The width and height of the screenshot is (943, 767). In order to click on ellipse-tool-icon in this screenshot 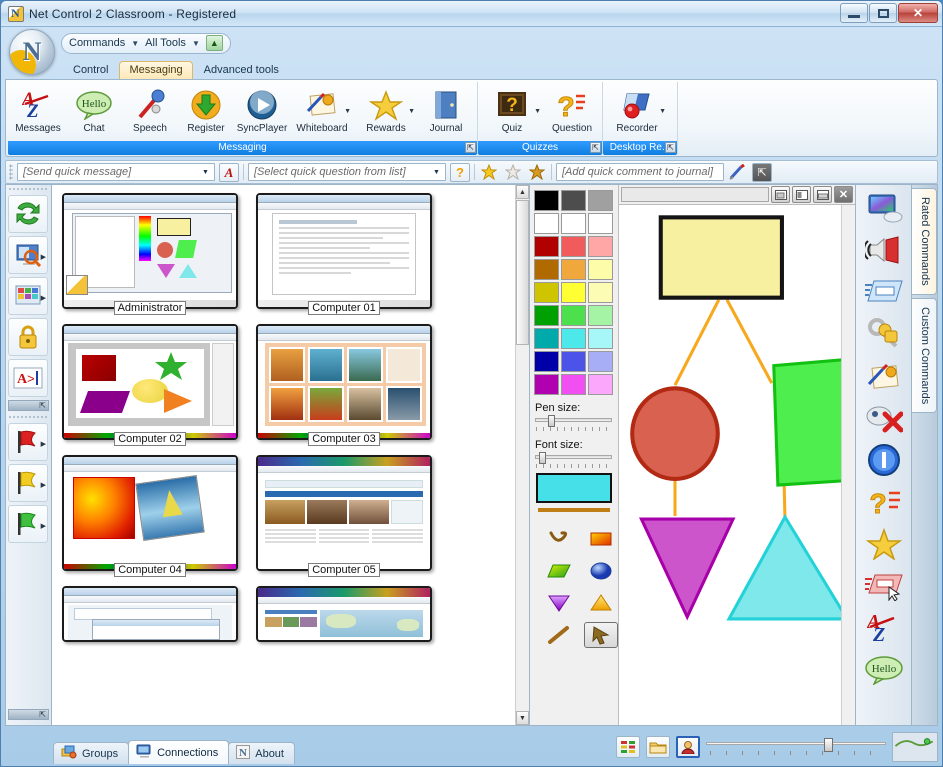, I will do `click(601, 571)`.